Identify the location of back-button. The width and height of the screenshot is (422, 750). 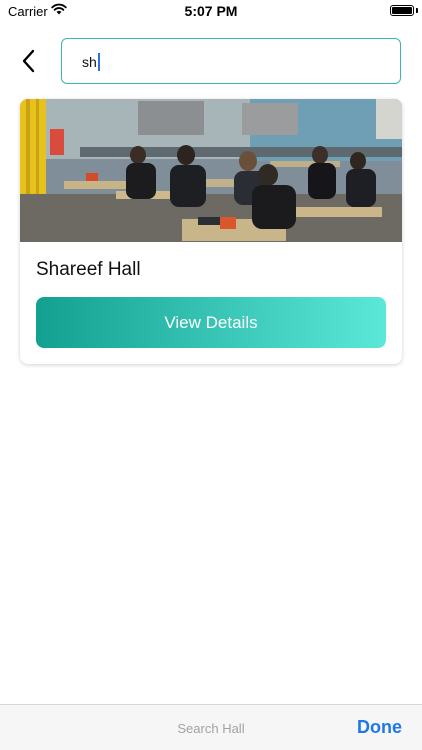
(28, 61).